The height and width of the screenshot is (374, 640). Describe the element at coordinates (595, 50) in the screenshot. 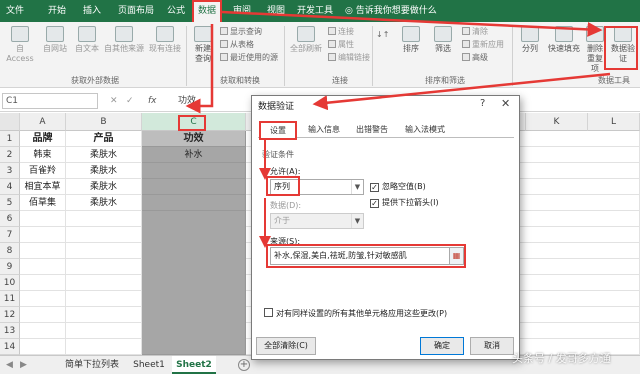

I see `remove-duplicates-button: 删除 重复项` at that location.